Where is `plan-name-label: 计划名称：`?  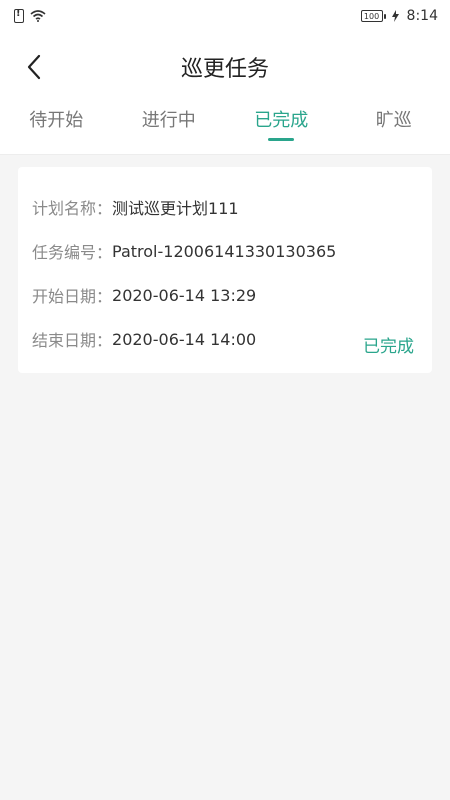 plan-name-label: 计划名称： is located at coordinates (72, 208).